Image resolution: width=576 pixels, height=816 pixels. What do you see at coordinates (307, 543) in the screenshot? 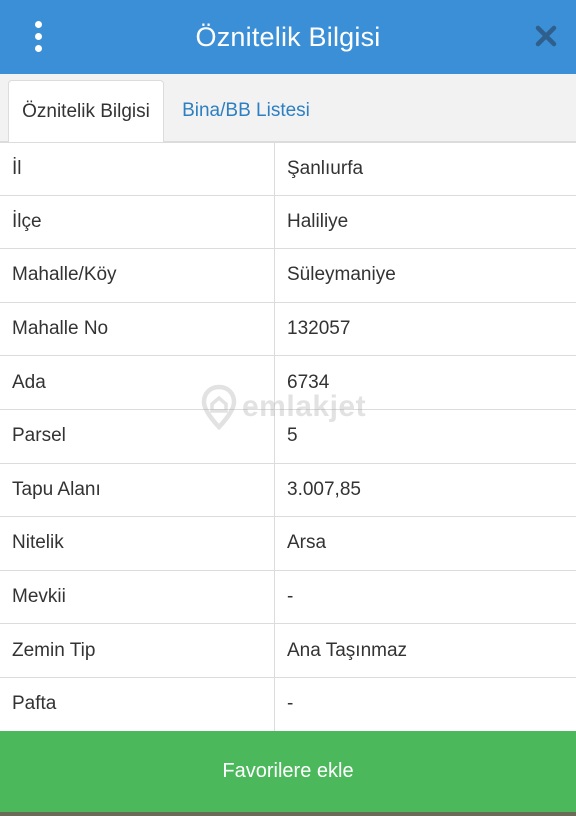
I see `row-value: Arsa` at bounding box center [307, 543].